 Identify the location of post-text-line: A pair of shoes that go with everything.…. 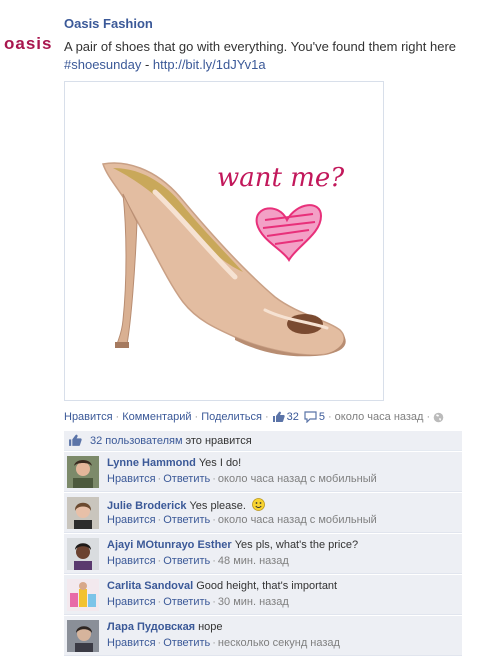
(260, 46).